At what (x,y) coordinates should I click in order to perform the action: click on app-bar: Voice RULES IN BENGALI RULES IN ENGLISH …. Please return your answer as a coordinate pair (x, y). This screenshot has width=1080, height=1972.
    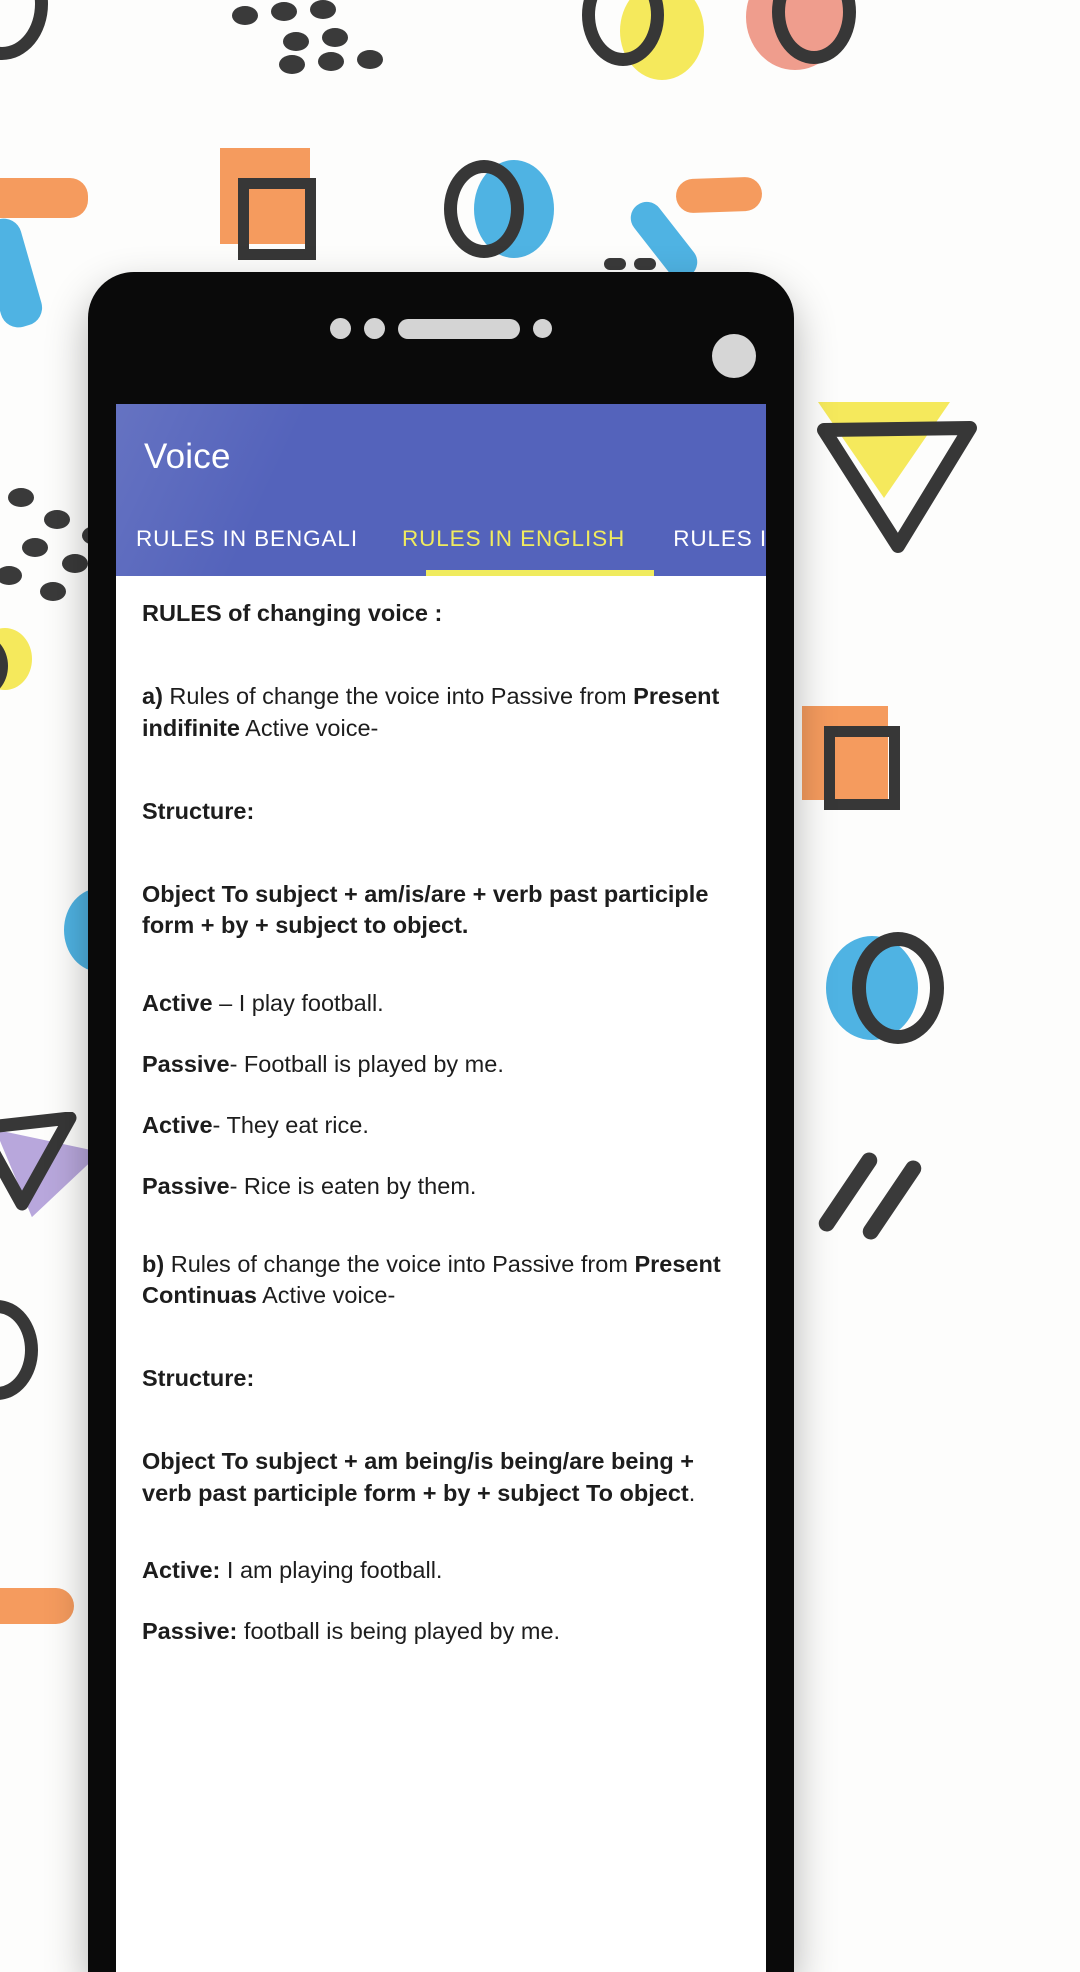
    Looking at the image, I should click on (441, 490).